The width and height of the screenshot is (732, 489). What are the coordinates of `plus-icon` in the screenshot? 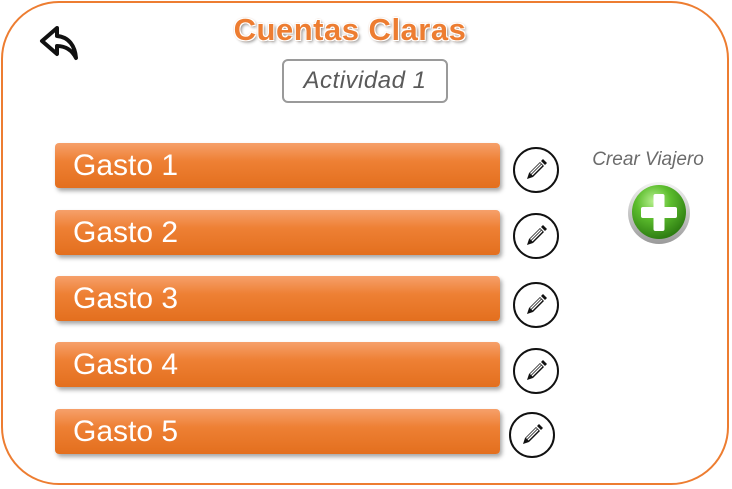 It's located at (659, 213).